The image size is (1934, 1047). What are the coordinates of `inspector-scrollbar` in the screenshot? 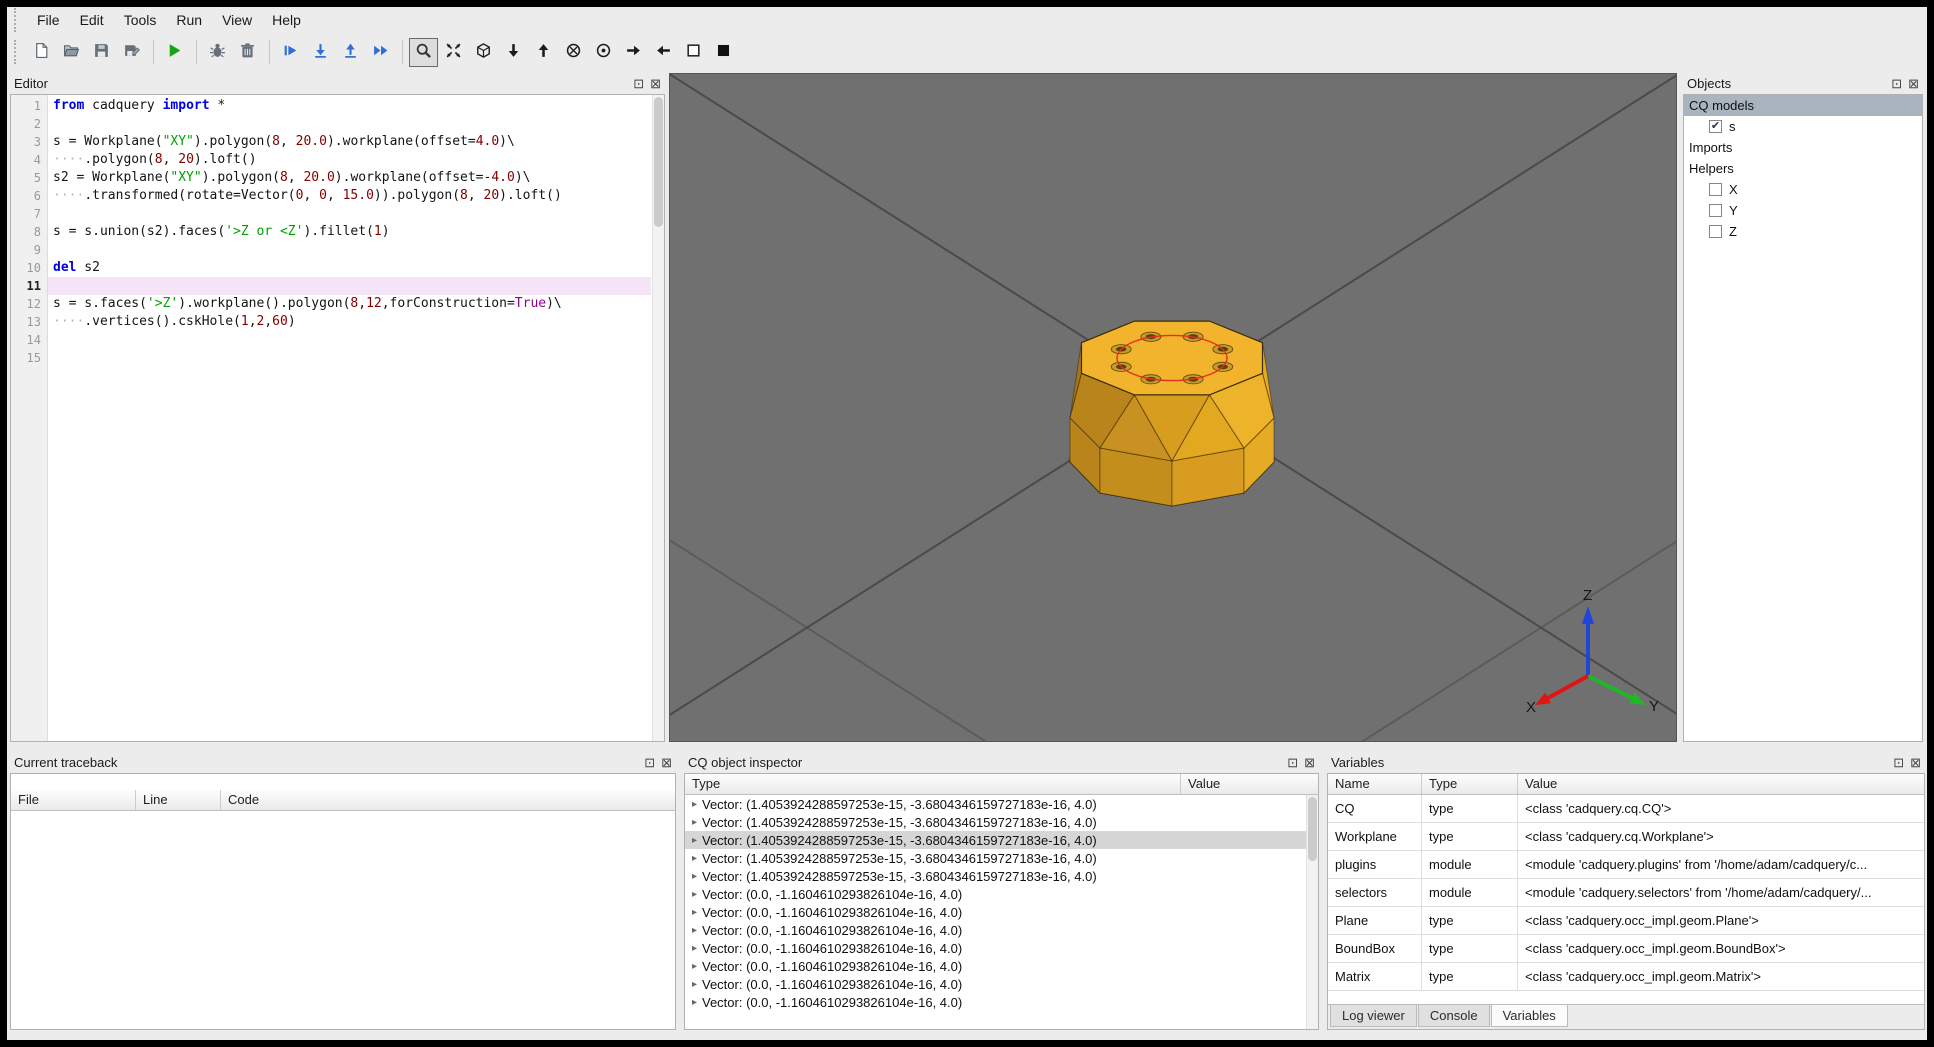 It's located at (1312, 912).